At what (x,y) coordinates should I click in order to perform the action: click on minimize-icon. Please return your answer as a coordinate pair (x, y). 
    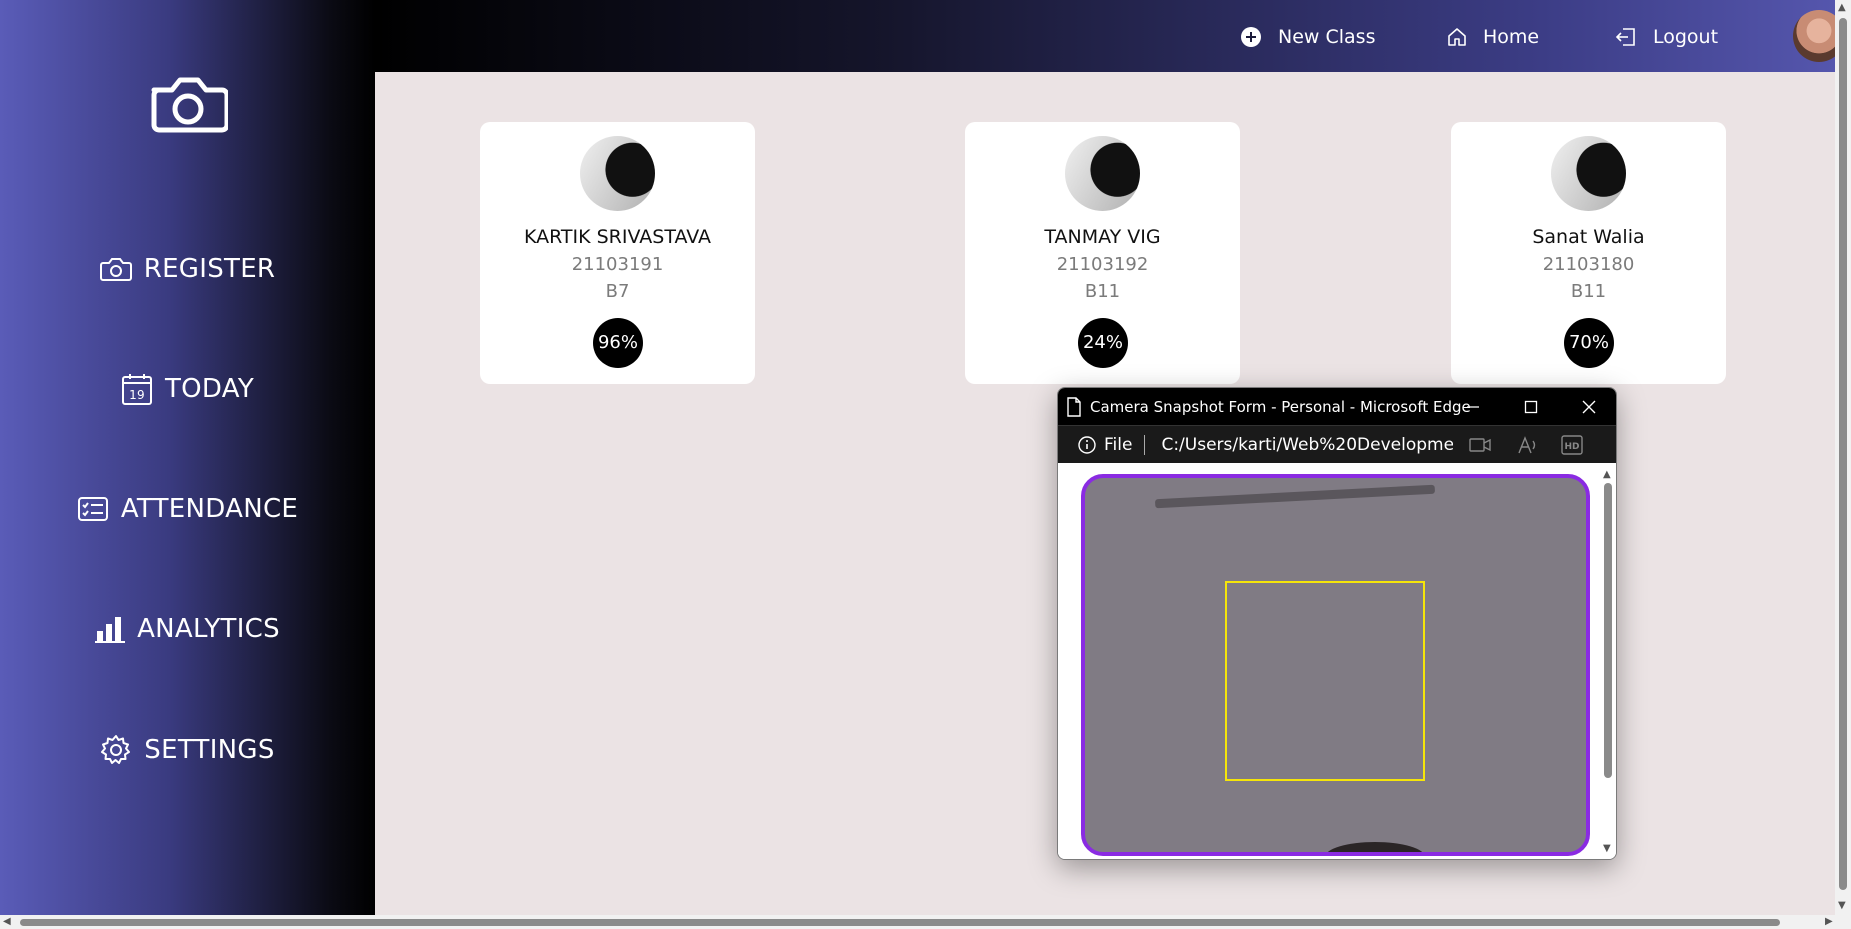
    Looking at the image, I should click on (1473, 406).